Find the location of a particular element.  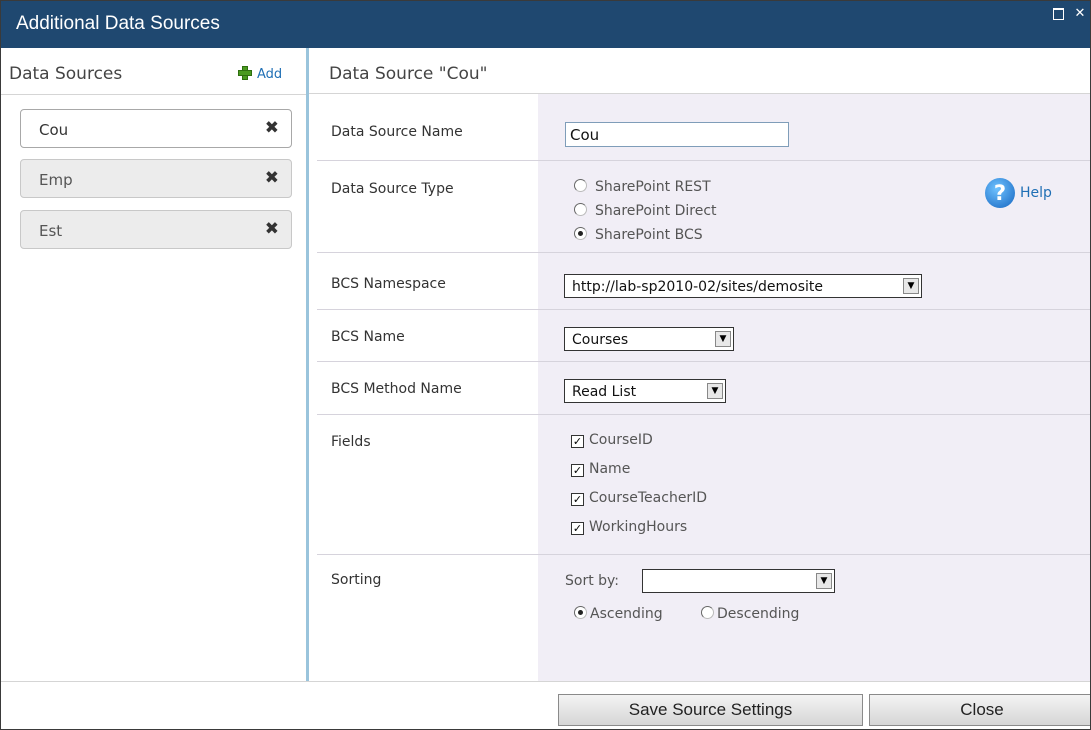

bcs-name-label: BCS Name is located at coordinates (368, 337).